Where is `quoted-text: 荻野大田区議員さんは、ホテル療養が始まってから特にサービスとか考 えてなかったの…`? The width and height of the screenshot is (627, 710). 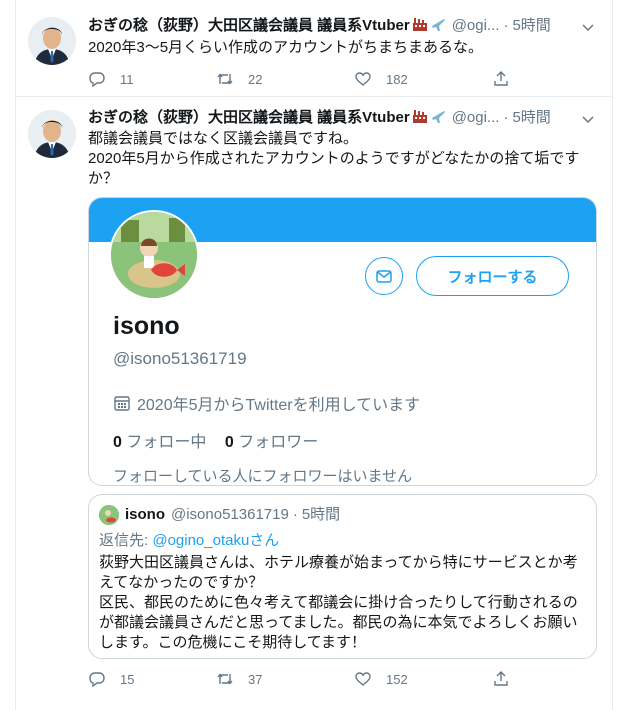
quoted-text: 荻野大田区議員さんは、ホテル療養が始まってから特にサービスとか考 えてなかったの… is located at coordinates (341, 603).